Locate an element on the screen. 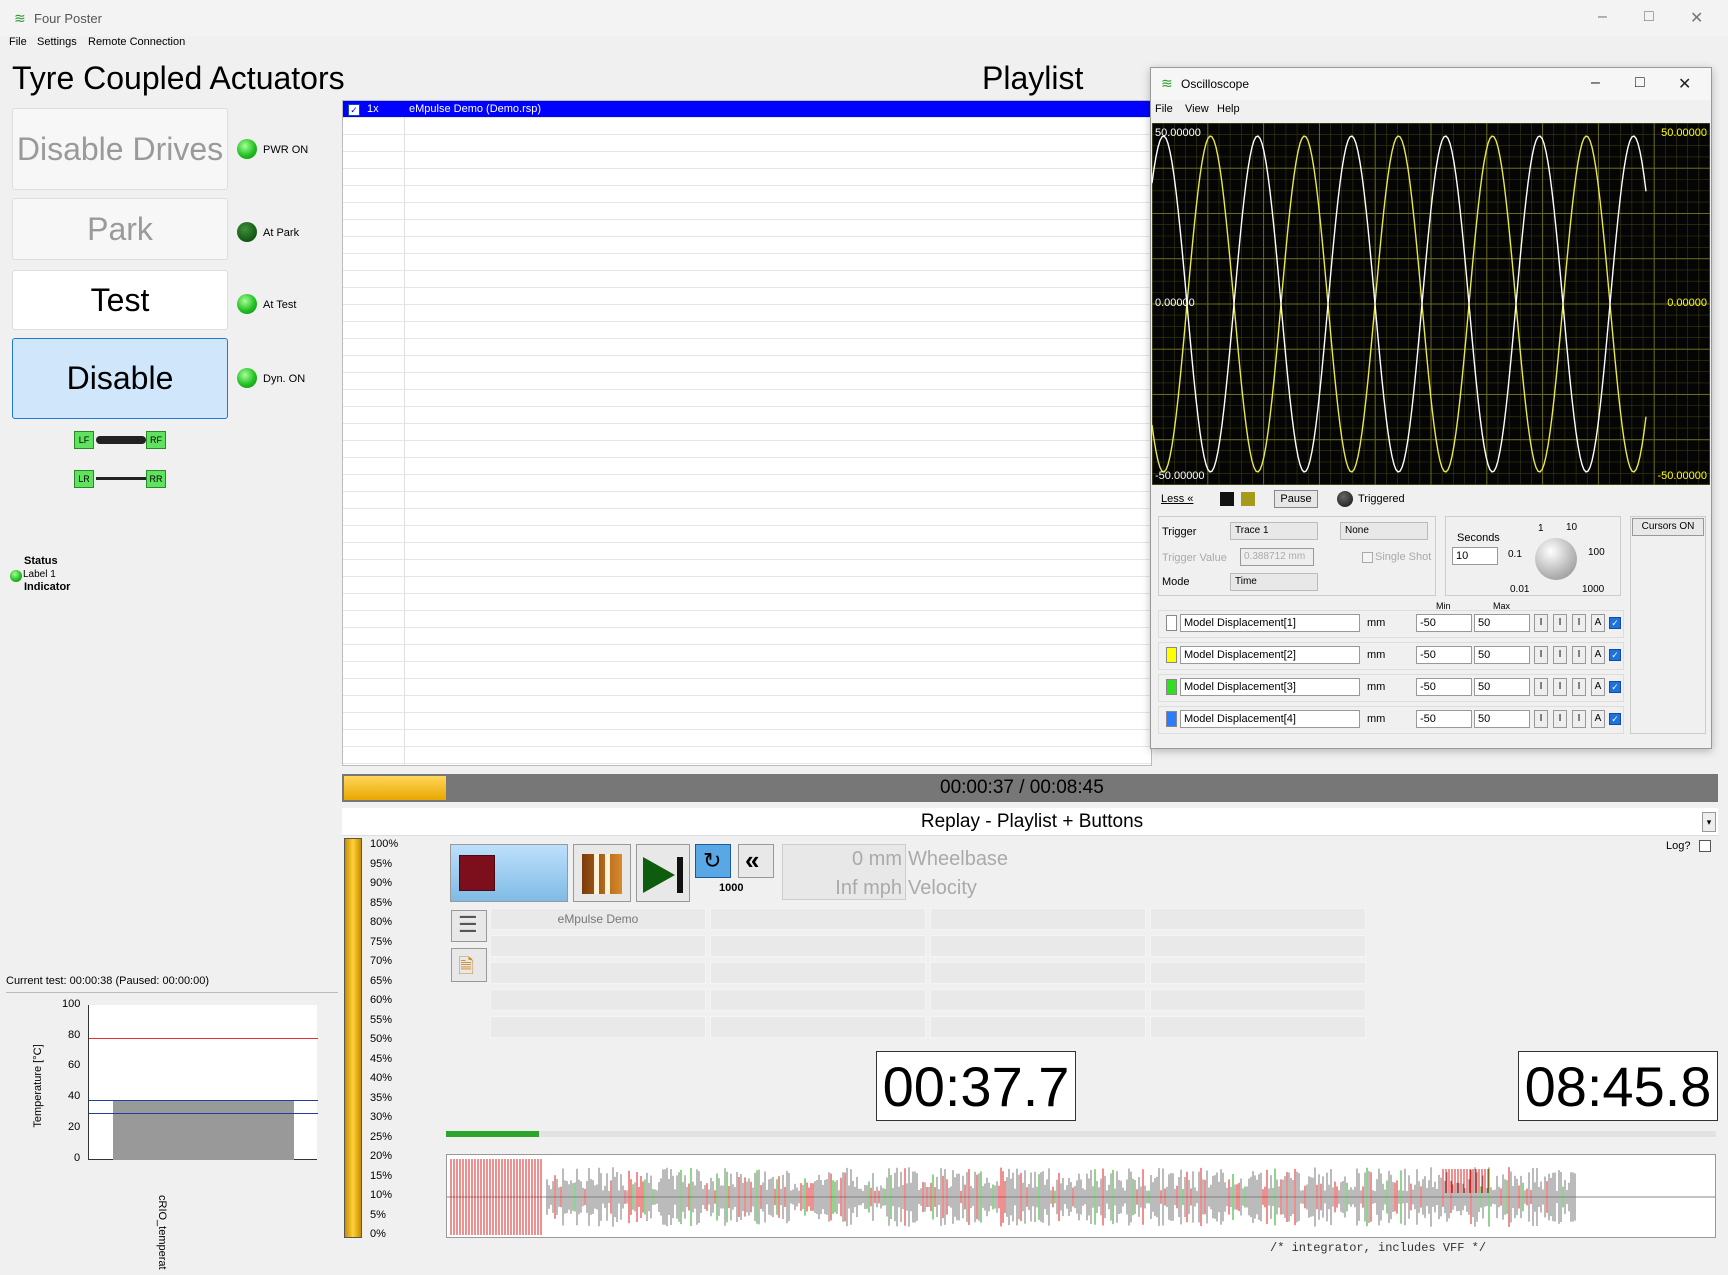 The image size is (1728, 1275). timebase-knob is located at coordinates (1556, 559).